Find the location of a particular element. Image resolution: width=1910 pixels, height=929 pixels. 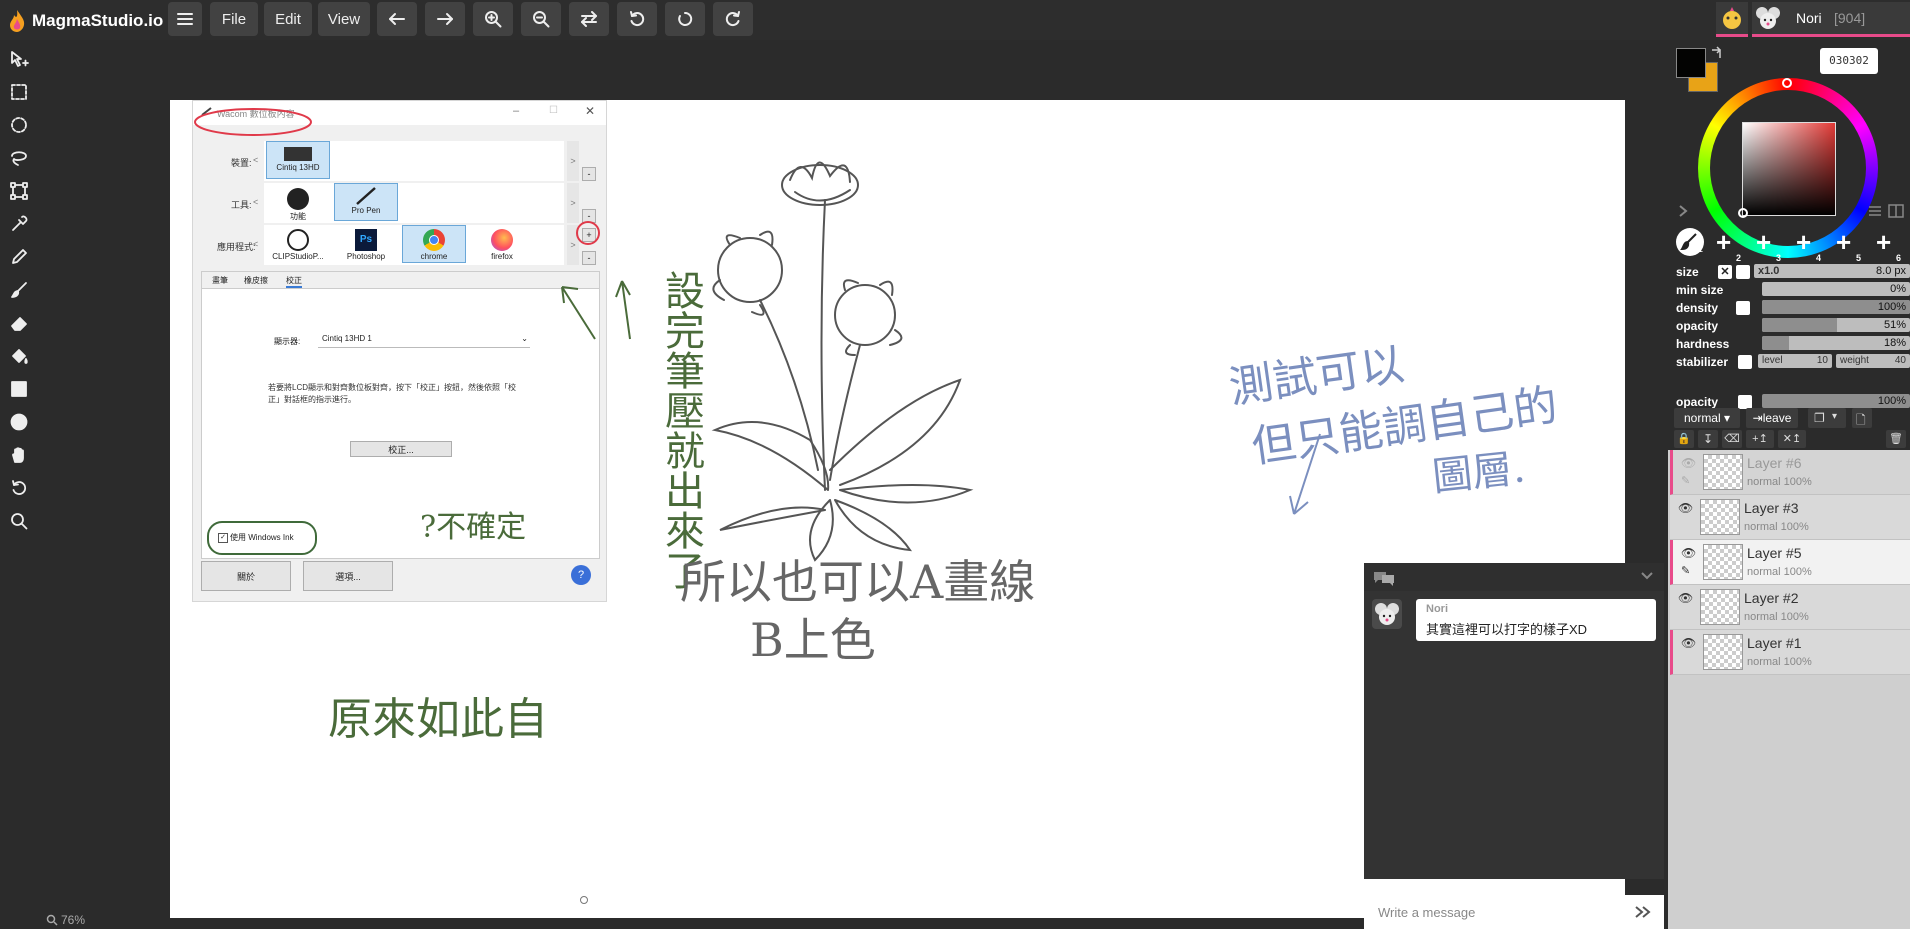

rotate-tool is located at coordinates (19, 488).